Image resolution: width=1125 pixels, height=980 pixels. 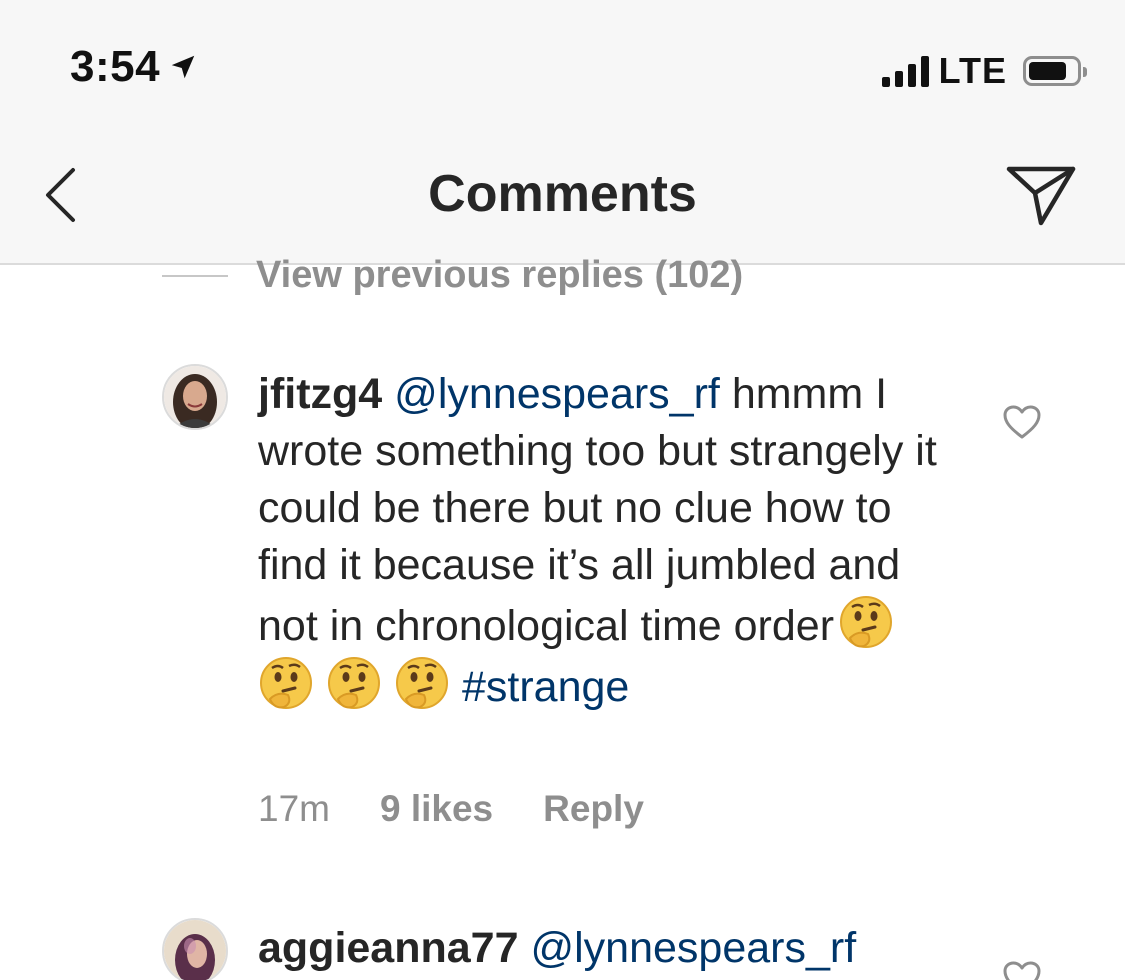 What do you see at coordinates (436, 809) in the screenshot?
I see `comment-likes-count: 9 likes` at bounding box center [436, 809].